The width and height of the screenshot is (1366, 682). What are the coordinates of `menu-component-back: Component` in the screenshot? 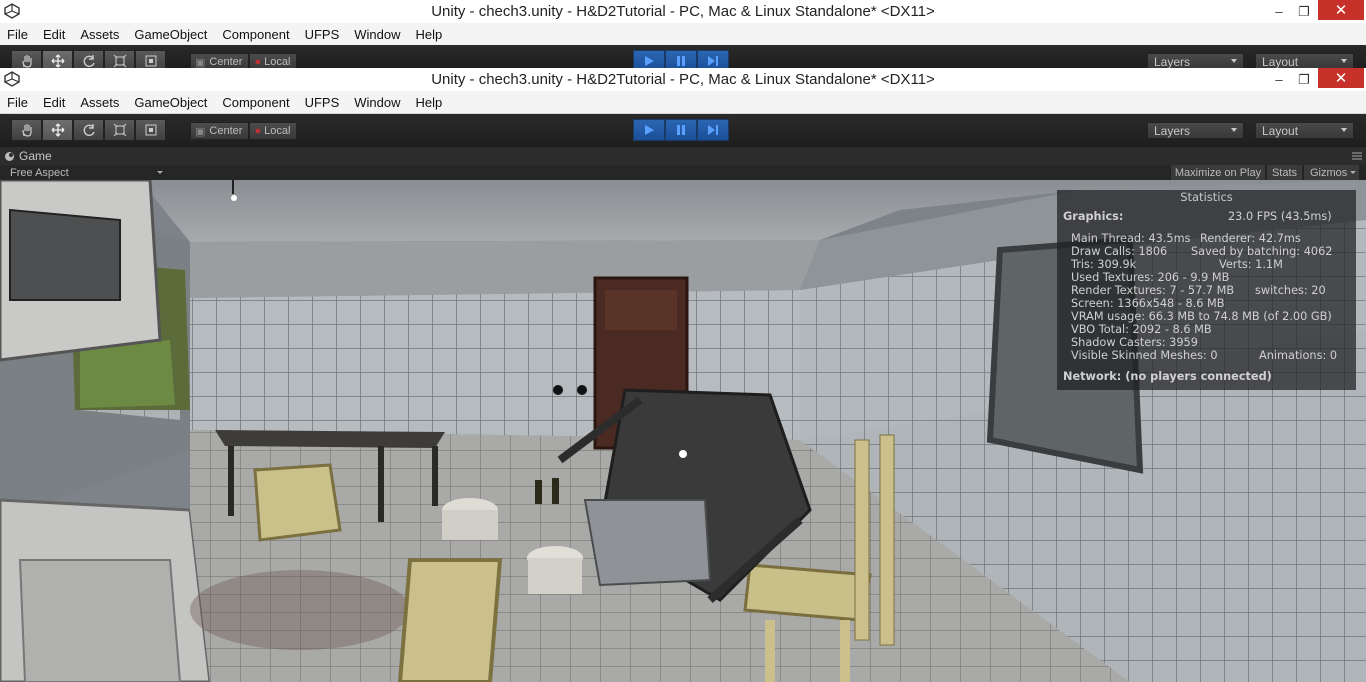 It's located at (255, 34).